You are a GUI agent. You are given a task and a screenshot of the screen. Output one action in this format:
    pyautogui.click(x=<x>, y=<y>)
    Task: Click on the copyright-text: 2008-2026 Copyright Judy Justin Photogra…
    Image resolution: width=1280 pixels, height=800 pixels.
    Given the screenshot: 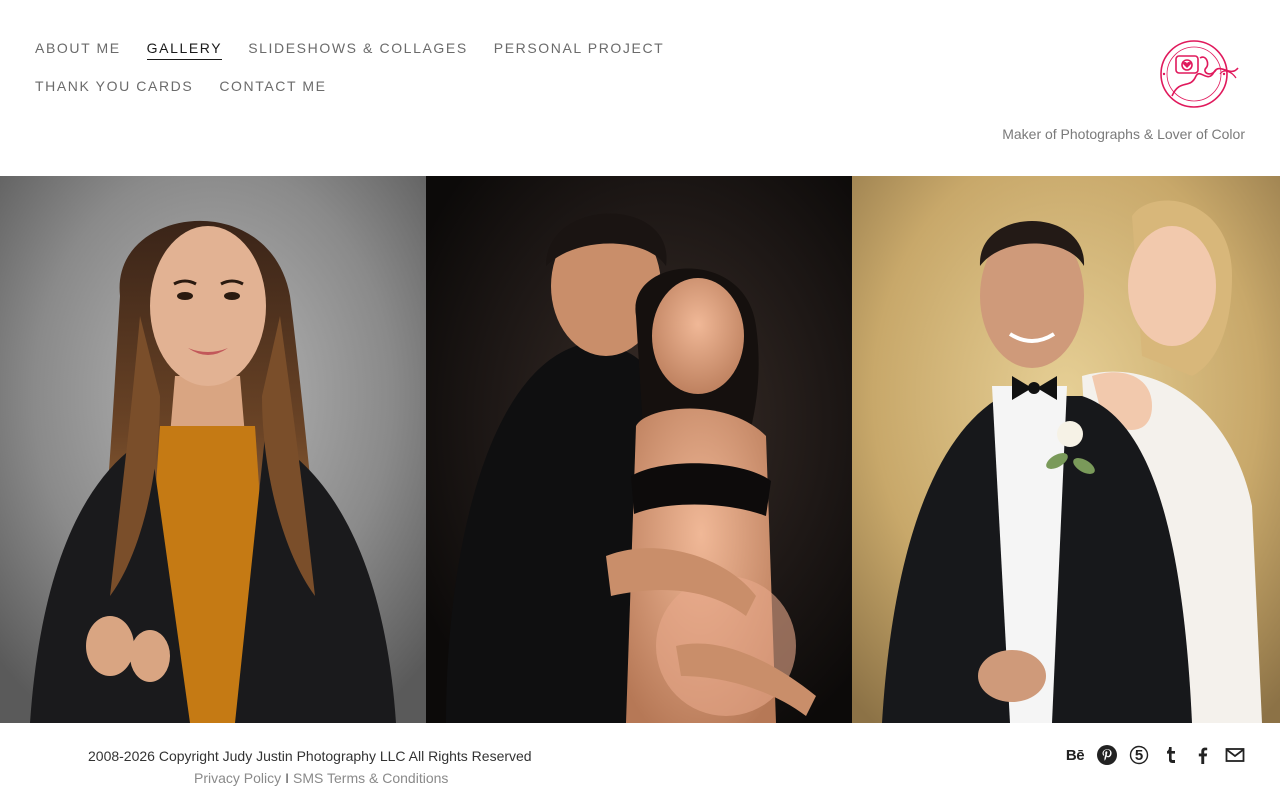 What is the action you would take?
    pyautogui.click(x=310, y=756)
    